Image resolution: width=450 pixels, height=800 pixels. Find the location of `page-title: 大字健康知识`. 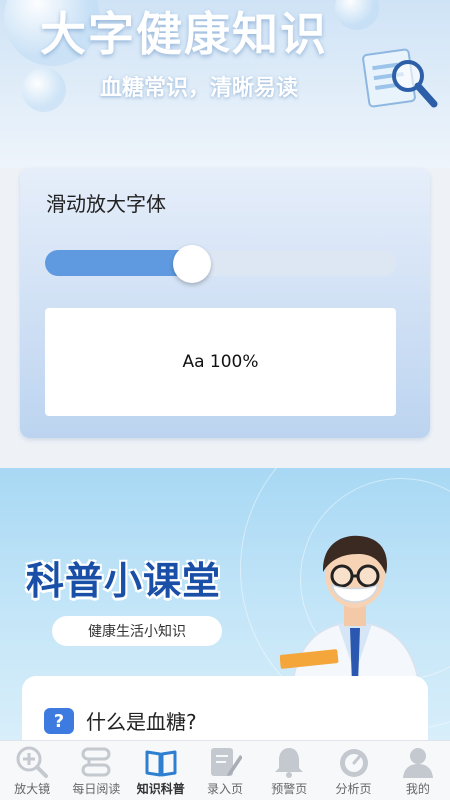

page-title: 大字健康知识 is located at coordinates (184, 34).